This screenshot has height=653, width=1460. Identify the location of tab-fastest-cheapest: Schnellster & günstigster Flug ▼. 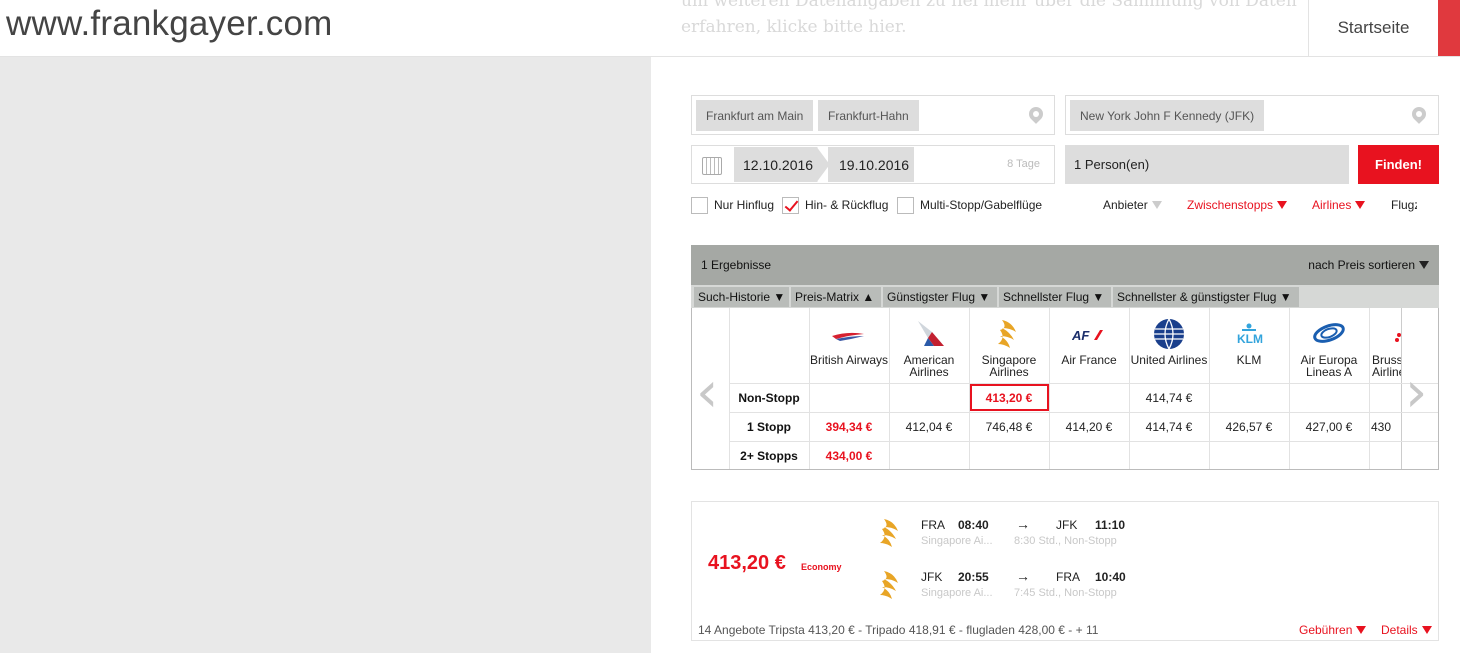
(1206, 297).